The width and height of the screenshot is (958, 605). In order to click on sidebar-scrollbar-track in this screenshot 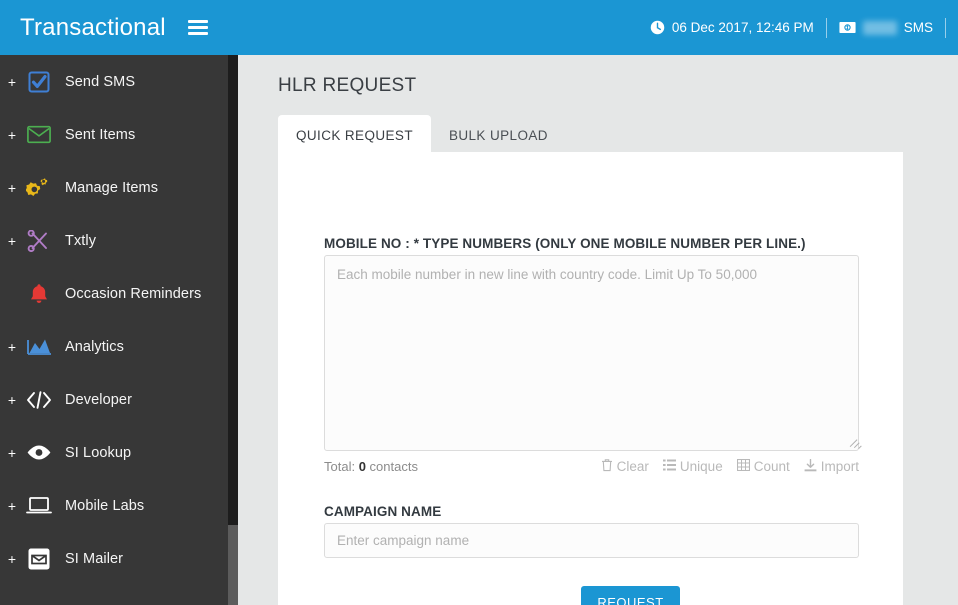, I will do `click(233, 330)`.